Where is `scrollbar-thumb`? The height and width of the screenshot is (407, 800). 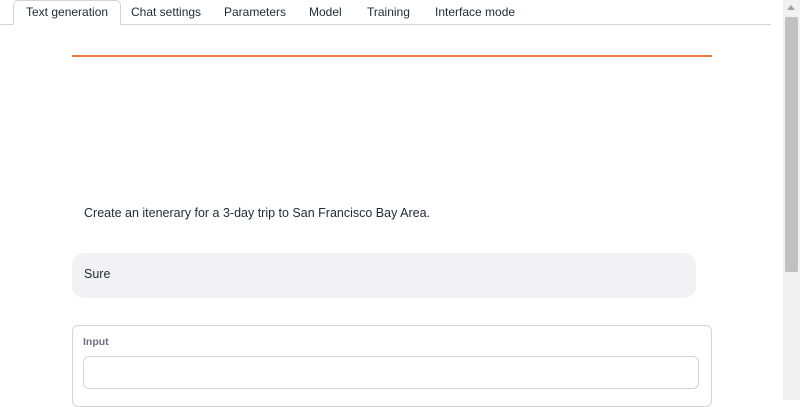 scrollbar-thumb is located at coordinates (791, 144).